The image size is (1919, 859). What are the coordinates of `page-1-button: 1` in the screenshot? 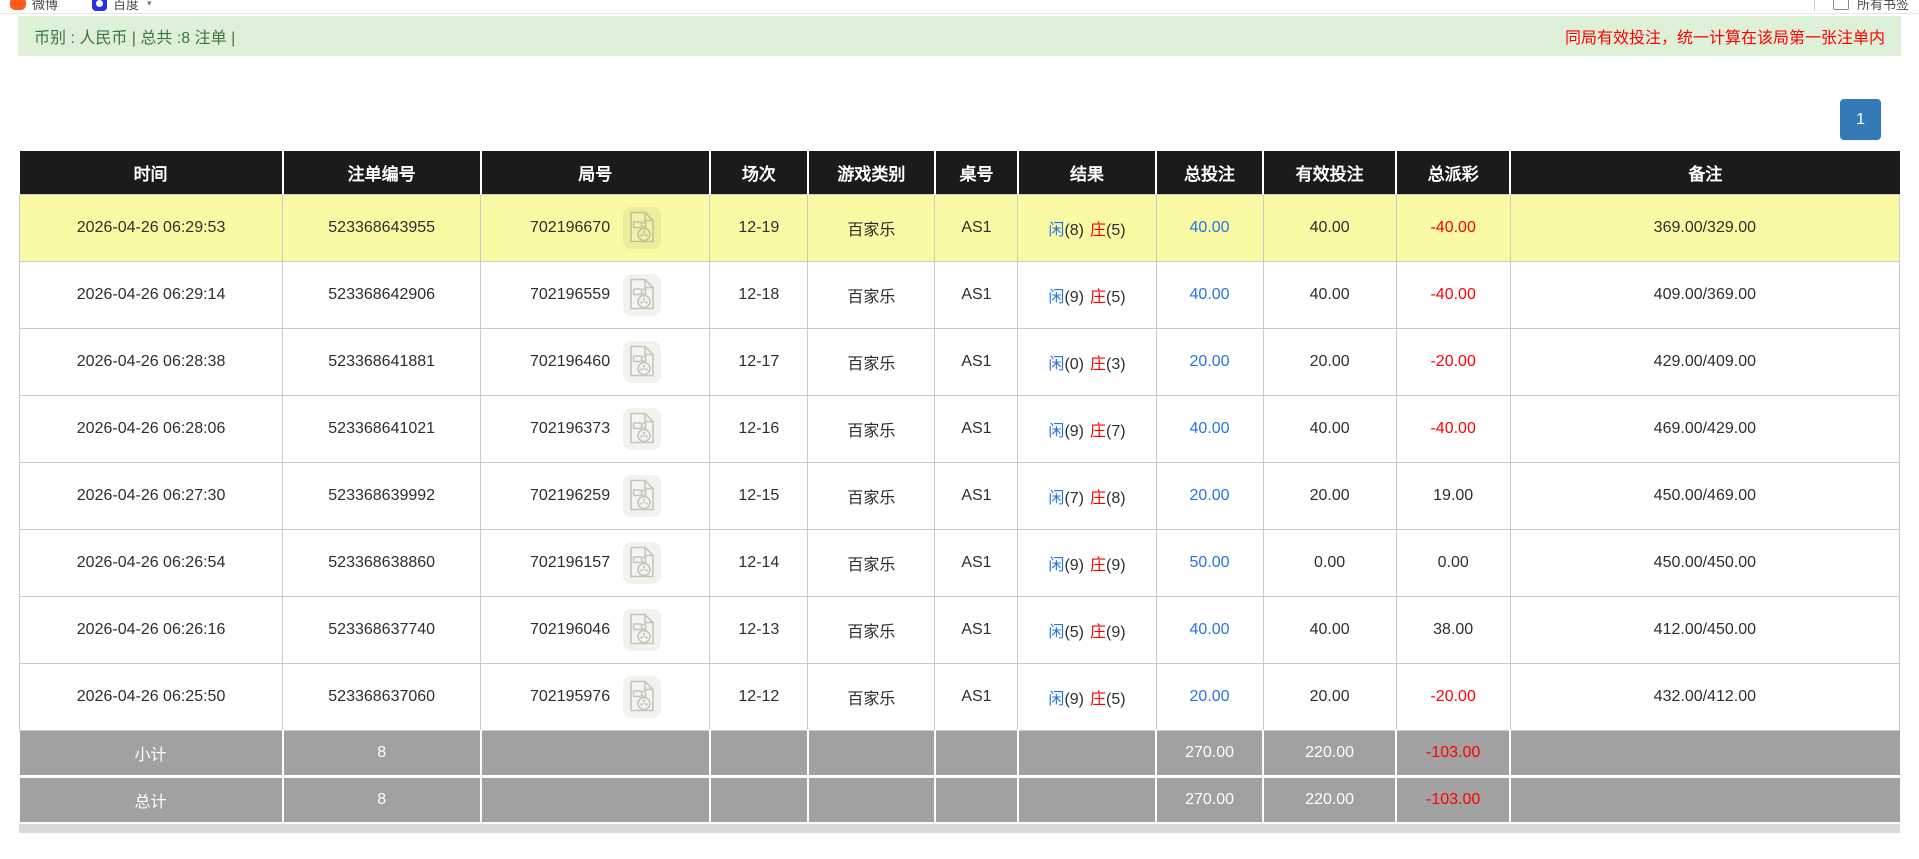 It's located at (1860, 119).